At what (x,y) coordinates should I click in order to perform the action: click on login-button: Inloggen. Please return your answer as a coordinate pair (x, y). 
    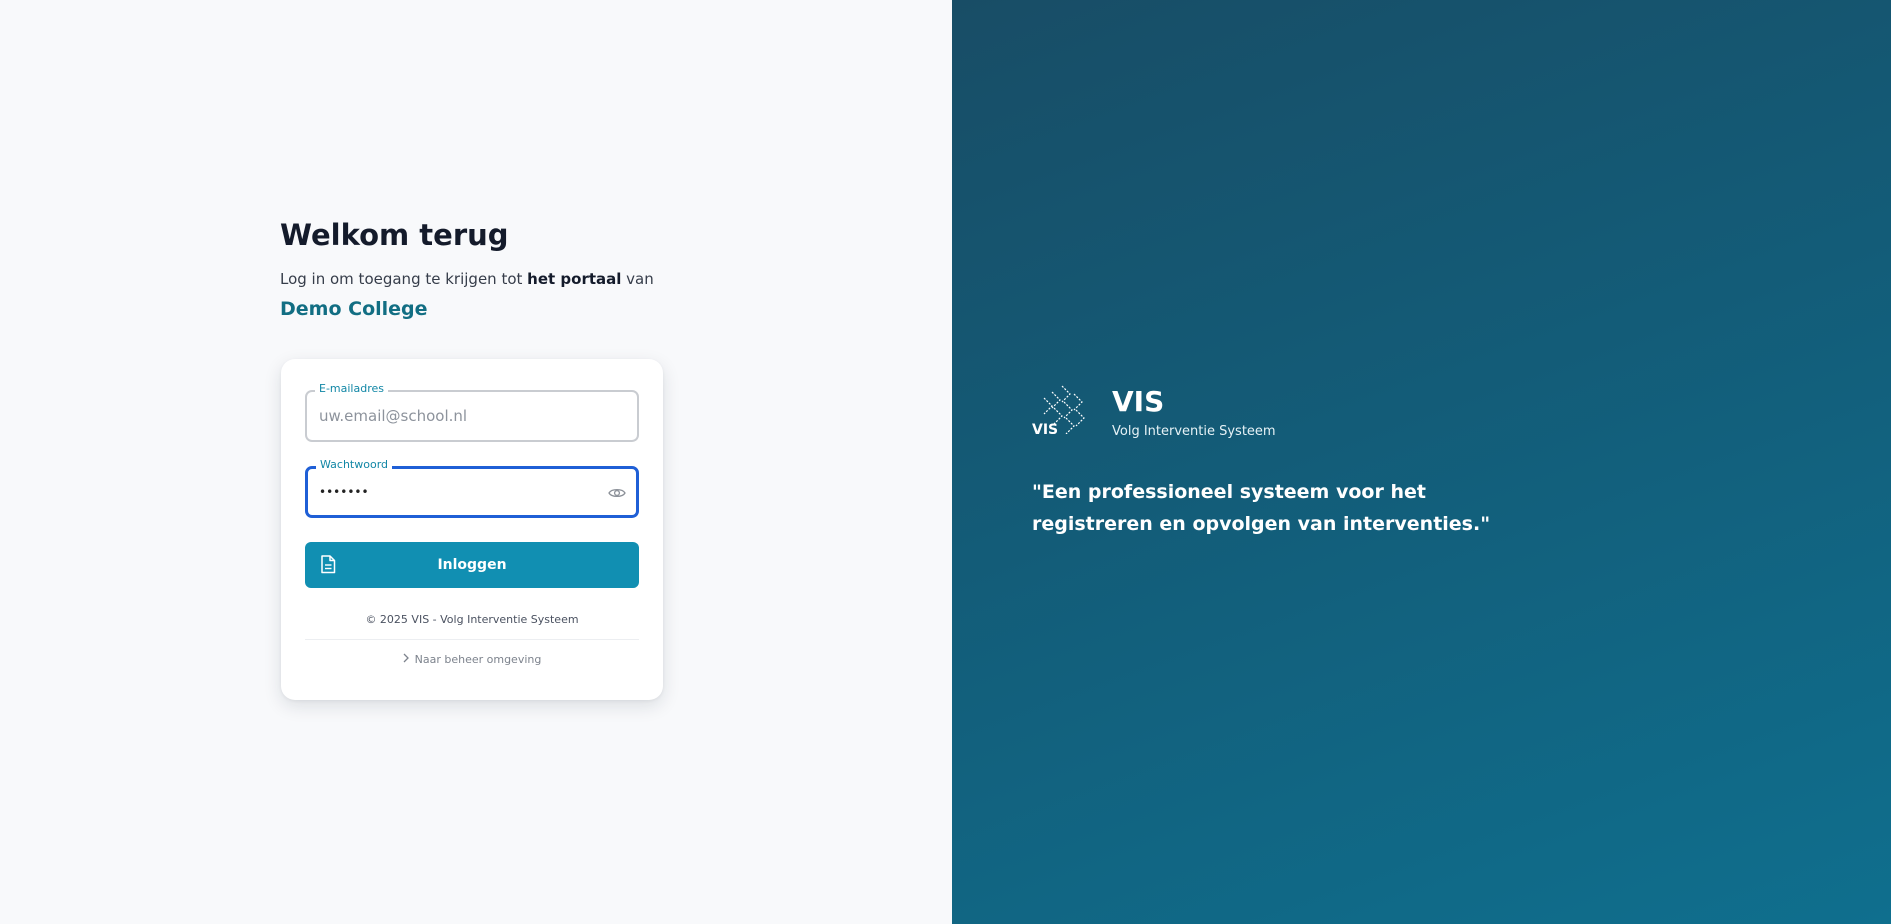
    Looking at the image, I should click on (472, 565).